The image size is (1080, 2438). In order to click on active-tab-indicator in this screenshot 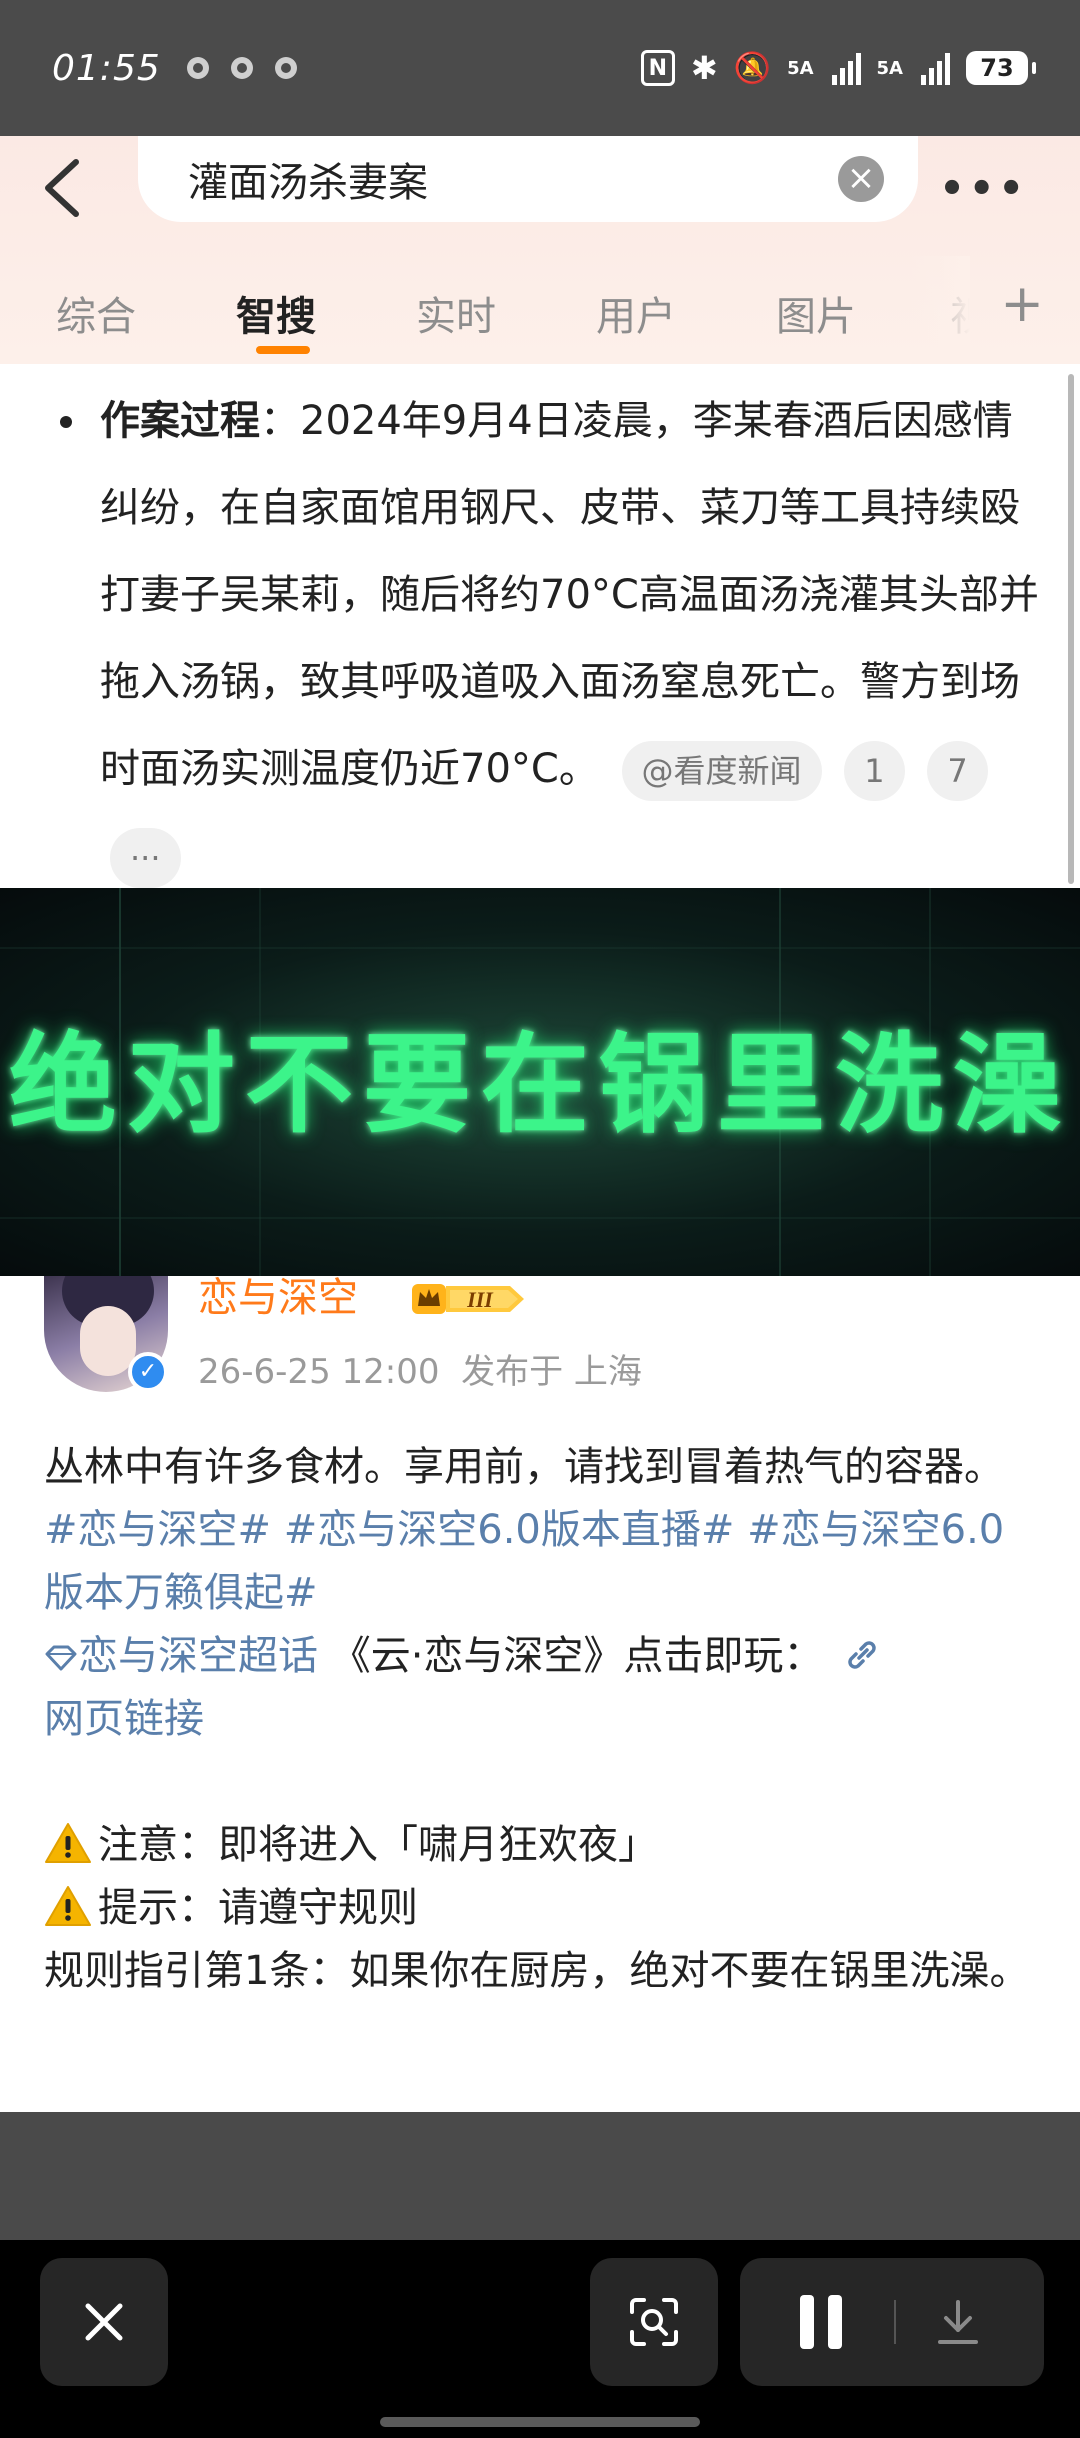, I will do `click(283, 350)`.